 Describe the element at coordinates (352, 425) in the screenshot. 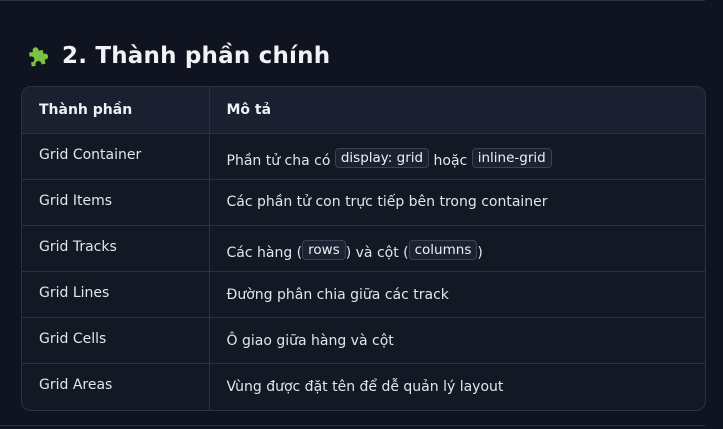

I see `bottom-divider` at that location.